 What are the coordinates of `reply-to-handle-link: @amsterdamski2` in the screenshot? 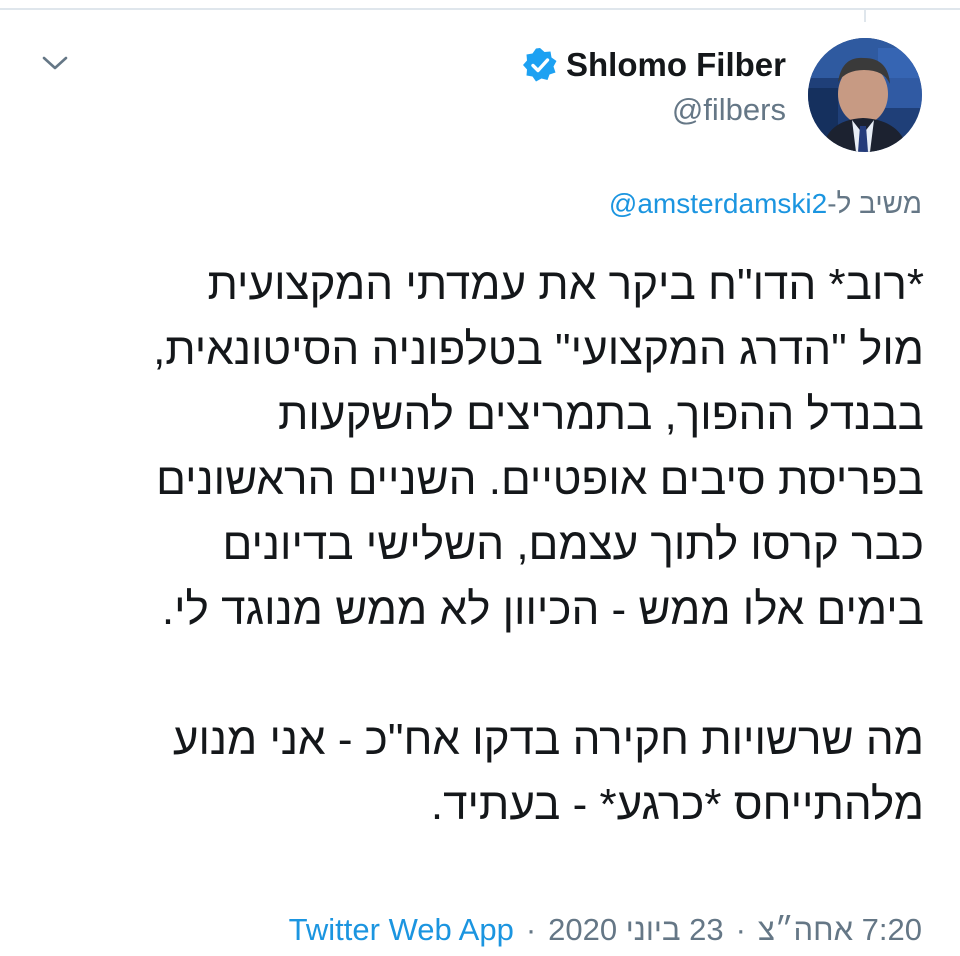 It's located at (718, 203).